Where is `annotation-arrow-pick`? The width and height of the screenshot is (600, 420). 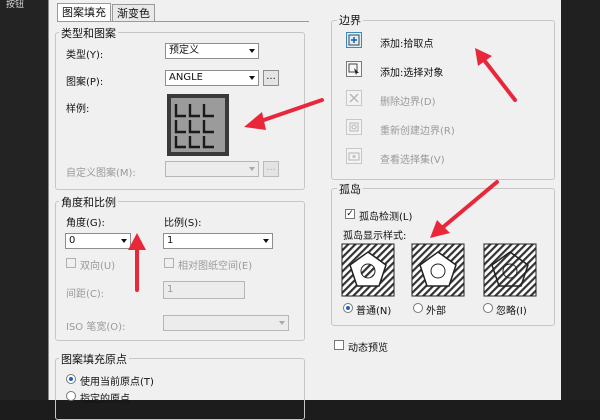
annotation-arrow-pick is located at coordinates (499, 80).